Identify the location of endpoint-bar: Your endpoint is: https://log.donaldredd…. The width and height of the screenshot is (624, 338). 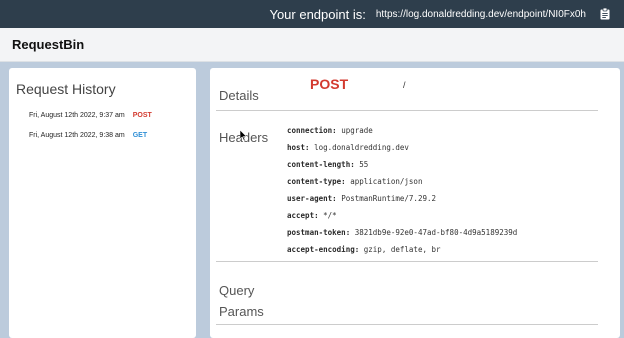
(312, 14).